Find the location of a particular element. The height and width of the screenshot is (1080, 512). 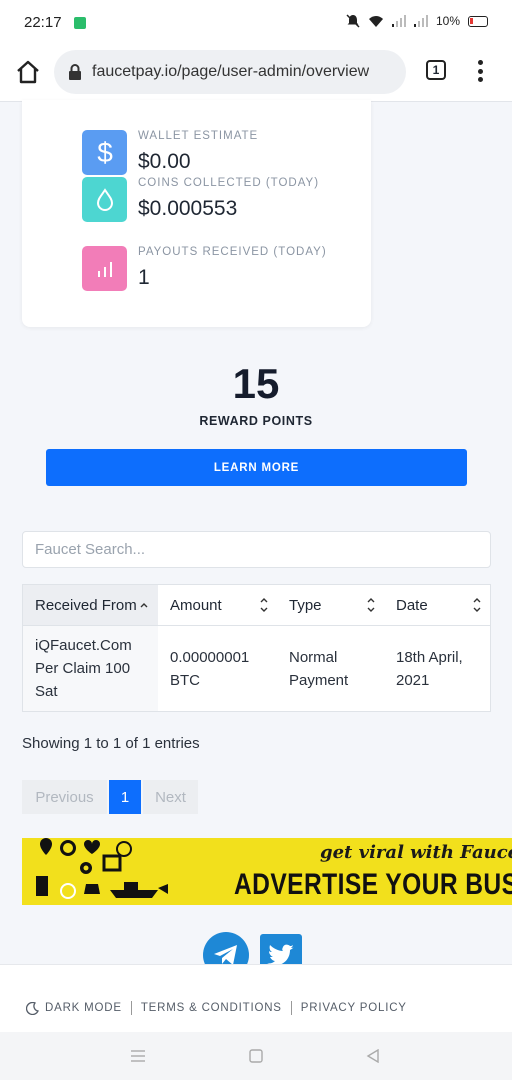

coins-collected-label: COINS COLLECTED (TODAY) is located at coordinates (229, 183).